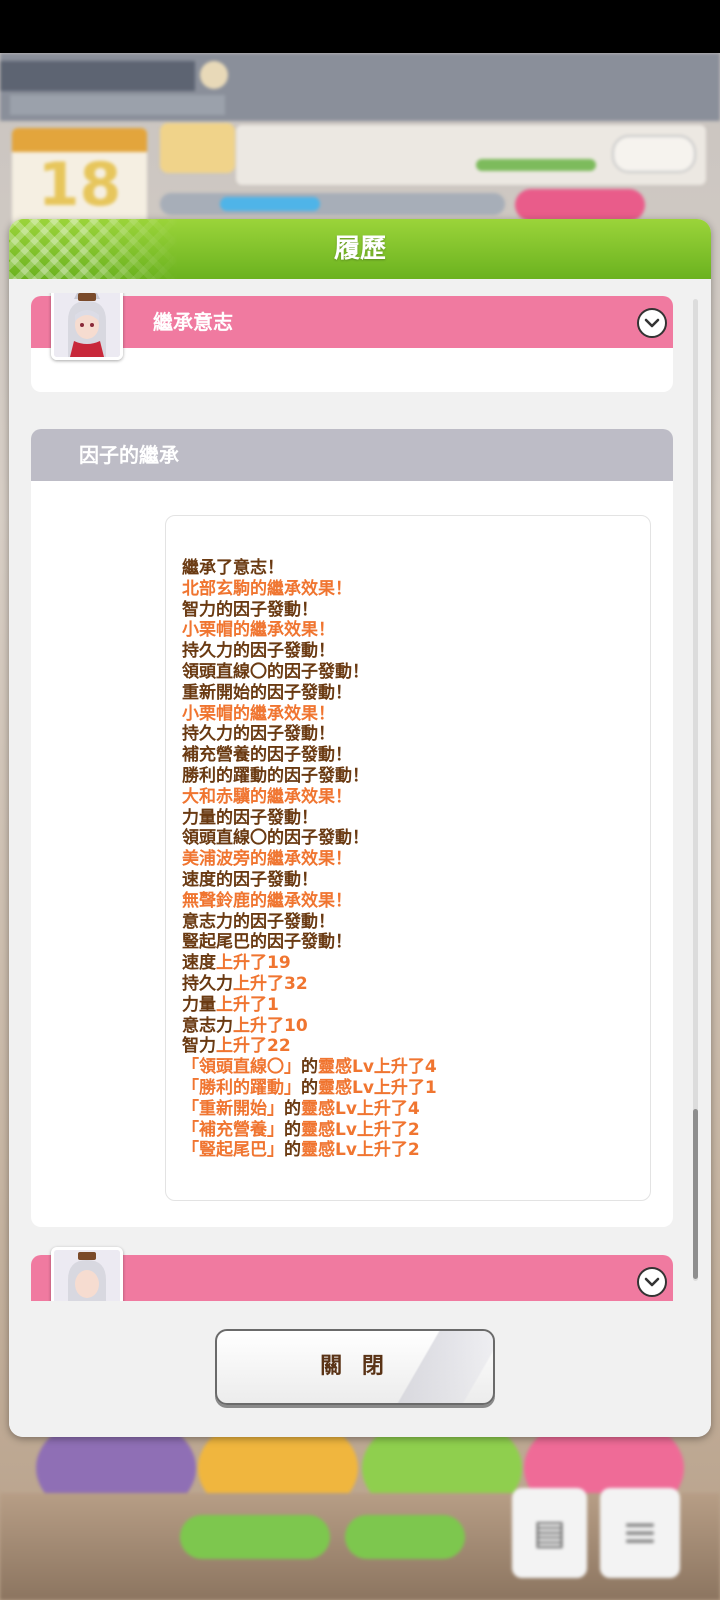  Describe the element at coordinates (412, 922) in the screenshot. I see `log-line: 意志力的因子發動！` at that location.